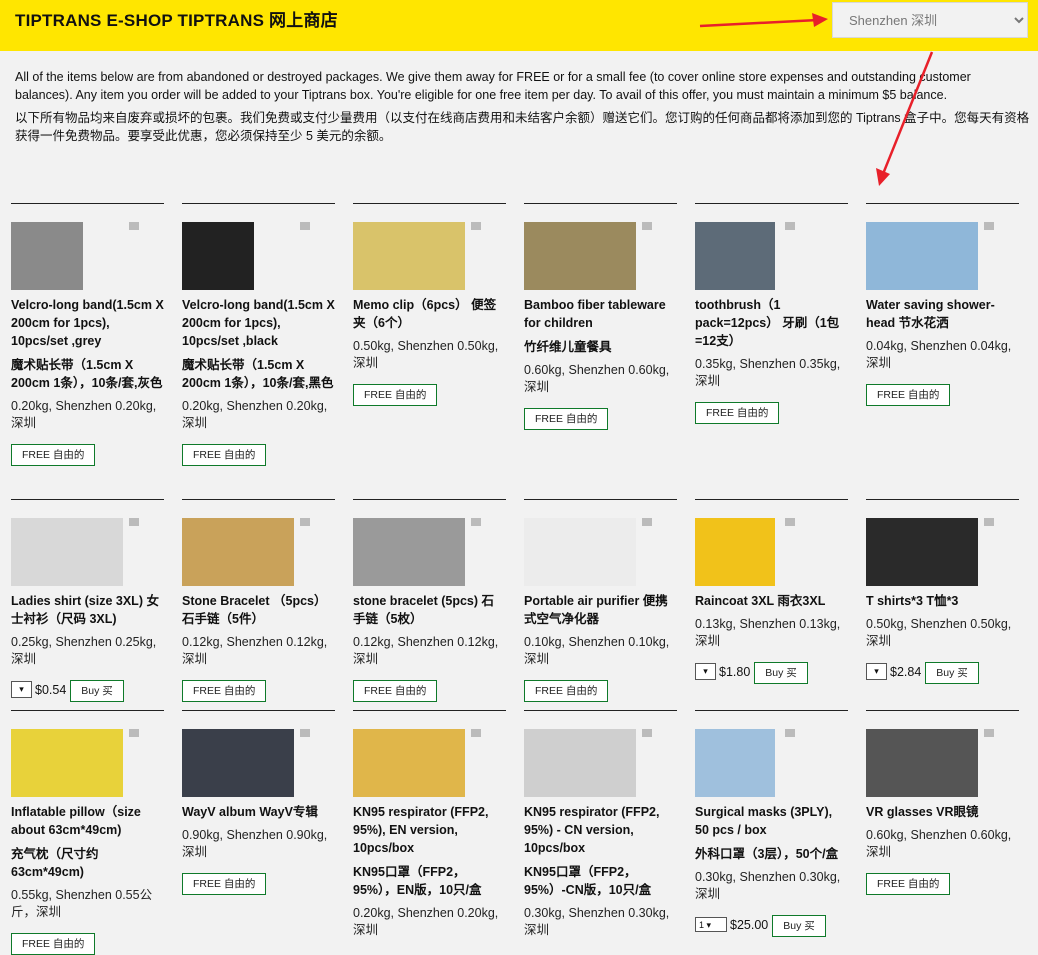 This screenshot has width=1038, height=955. I want to click on product-title-zh: KN95口罩（FFP2，95%）-CN版，10只/盒, so click(588, 881).